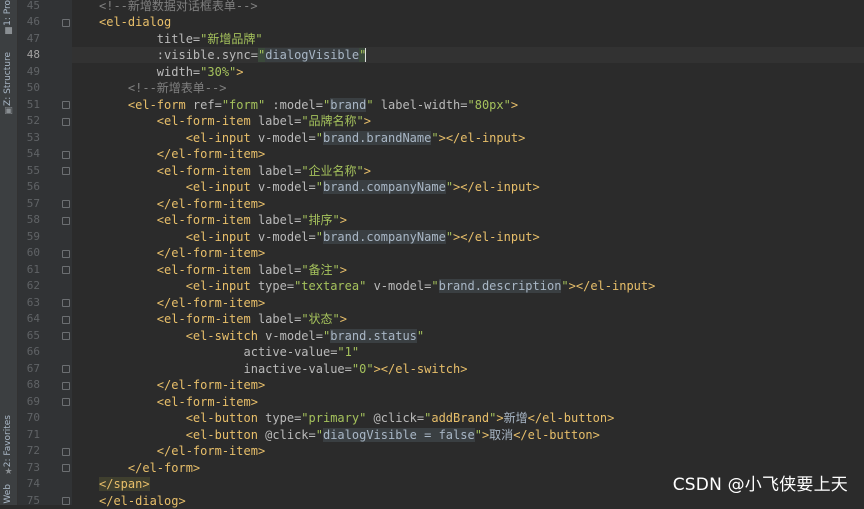 The height and width of the screenshot is (509, 864). What do you see at coordinates (8, 494) in the screenshot?
I see `web-tool-window-button: Web` at bounding box center [8, 494].